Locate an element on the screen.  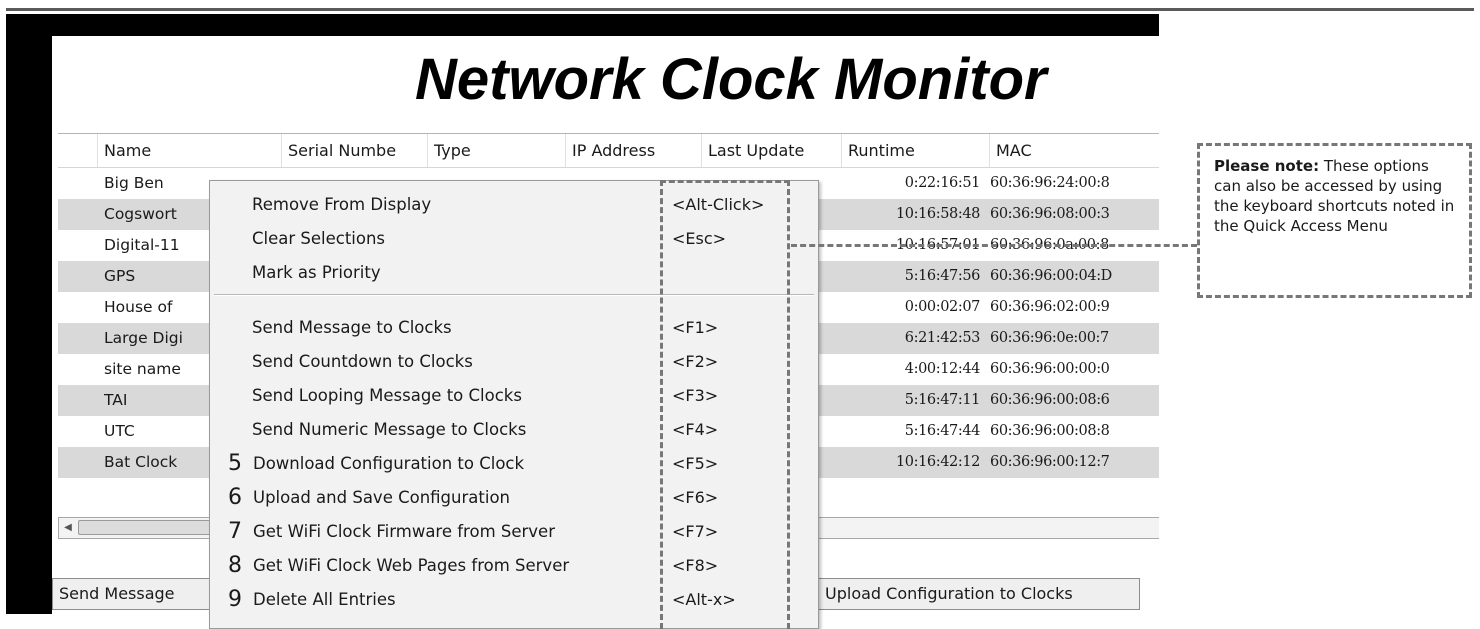
menu-item-number: 7 is located at coordinates (235, 531).